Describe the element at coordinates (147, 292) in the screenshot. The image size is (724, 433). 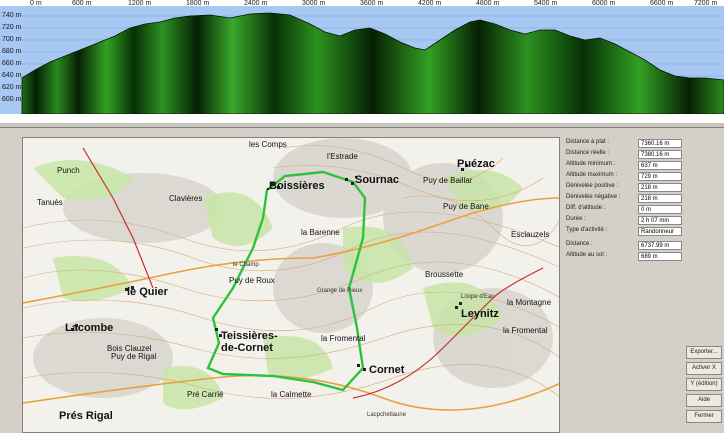
I see `place-label: le Quier` at that location.